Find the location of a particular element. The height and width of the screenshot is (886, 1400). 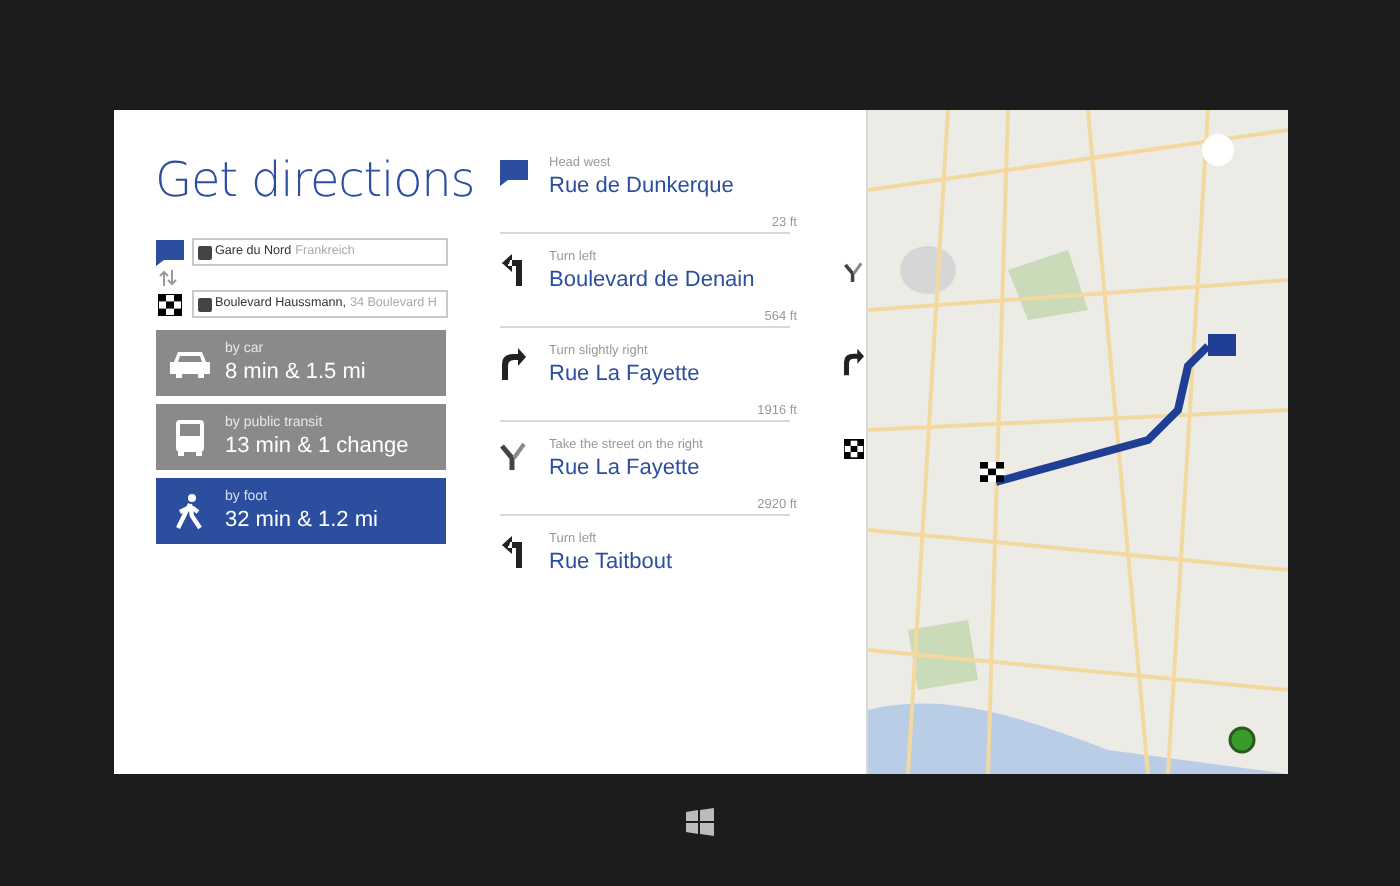

windows-logo-icon is located at coordinates (700, 822).